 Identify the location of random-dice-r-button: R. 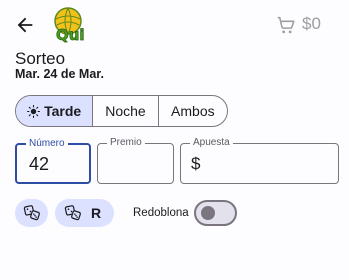
(84, 213).